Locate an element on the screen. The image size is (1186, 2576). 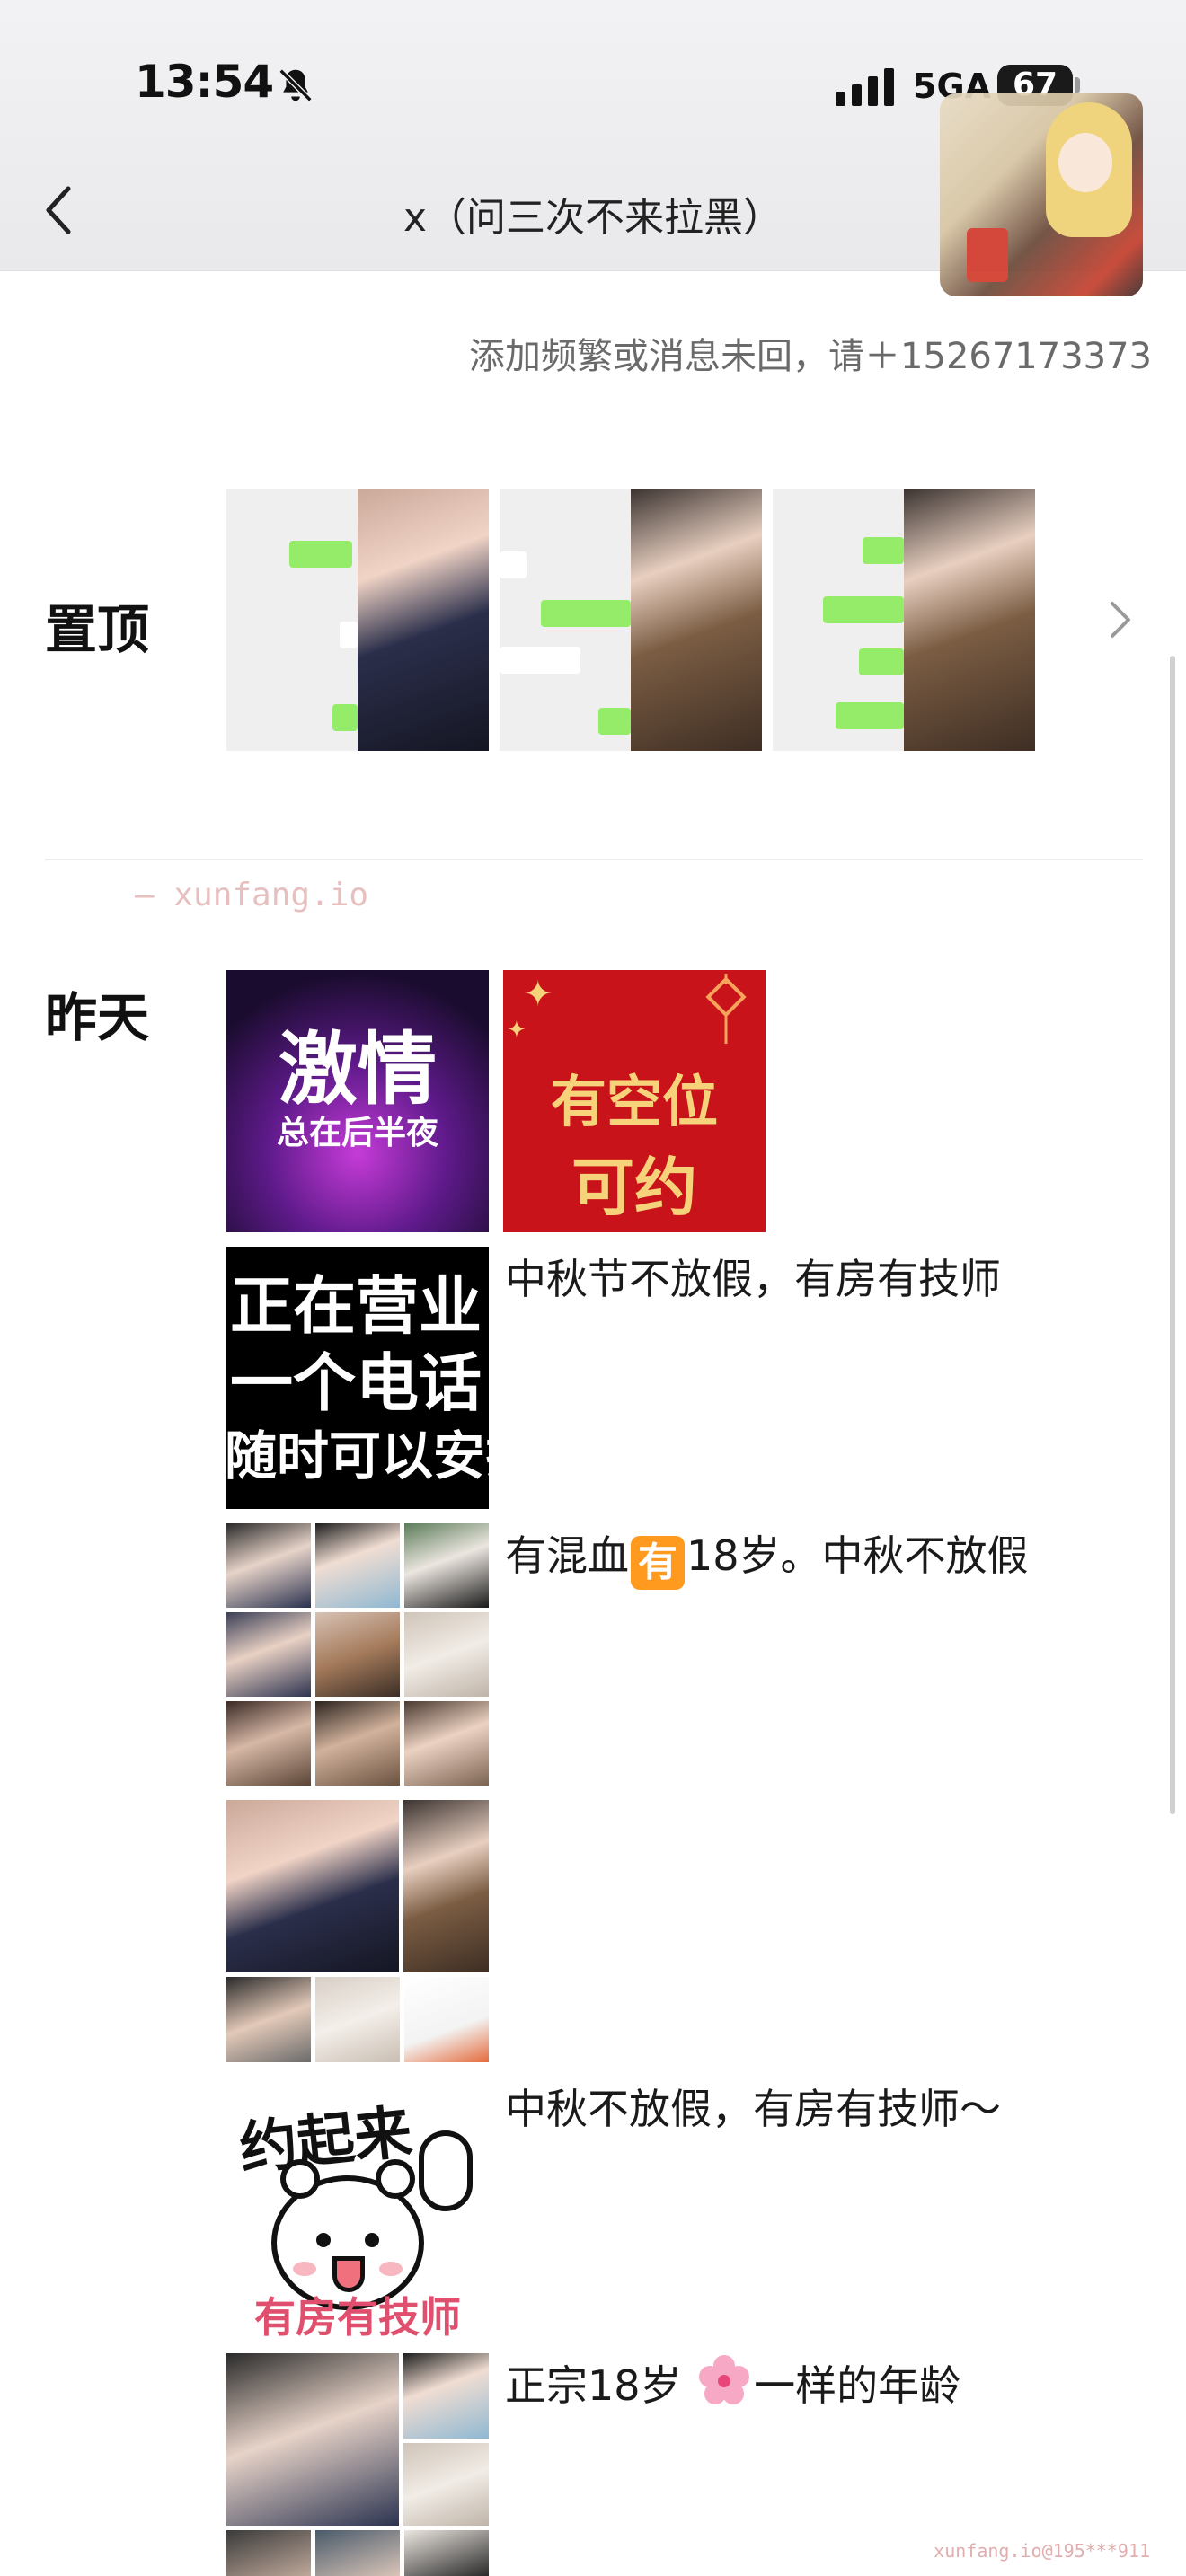
yesterday-label: 昨天 is located at coordinates (97, 1017).